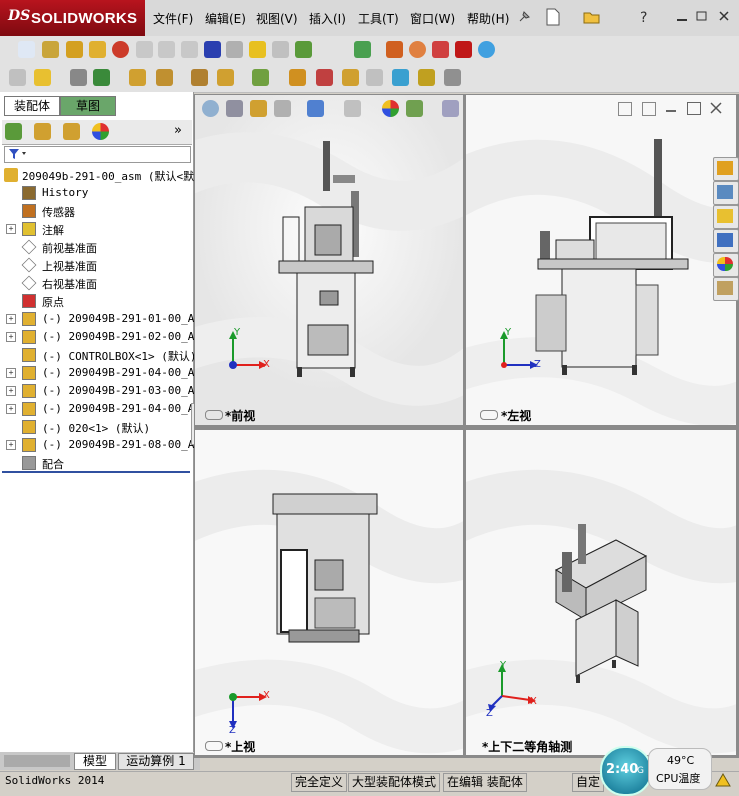 This screenshot has width=739, height=796. What do you see at coordinates (225, 18) in the screenshot?
I see `menu-edit: 编辑(E)` at bounding box center [225, 18].